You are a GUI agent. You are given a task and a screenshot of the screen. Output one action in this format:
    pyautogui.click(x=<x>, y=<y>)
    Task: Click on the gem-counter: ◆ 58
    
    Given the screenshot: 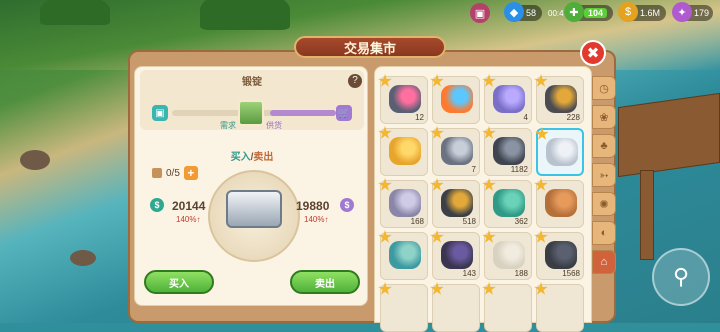 What is the action you would take?
    pyautogui.click(x=523, y=13)
    